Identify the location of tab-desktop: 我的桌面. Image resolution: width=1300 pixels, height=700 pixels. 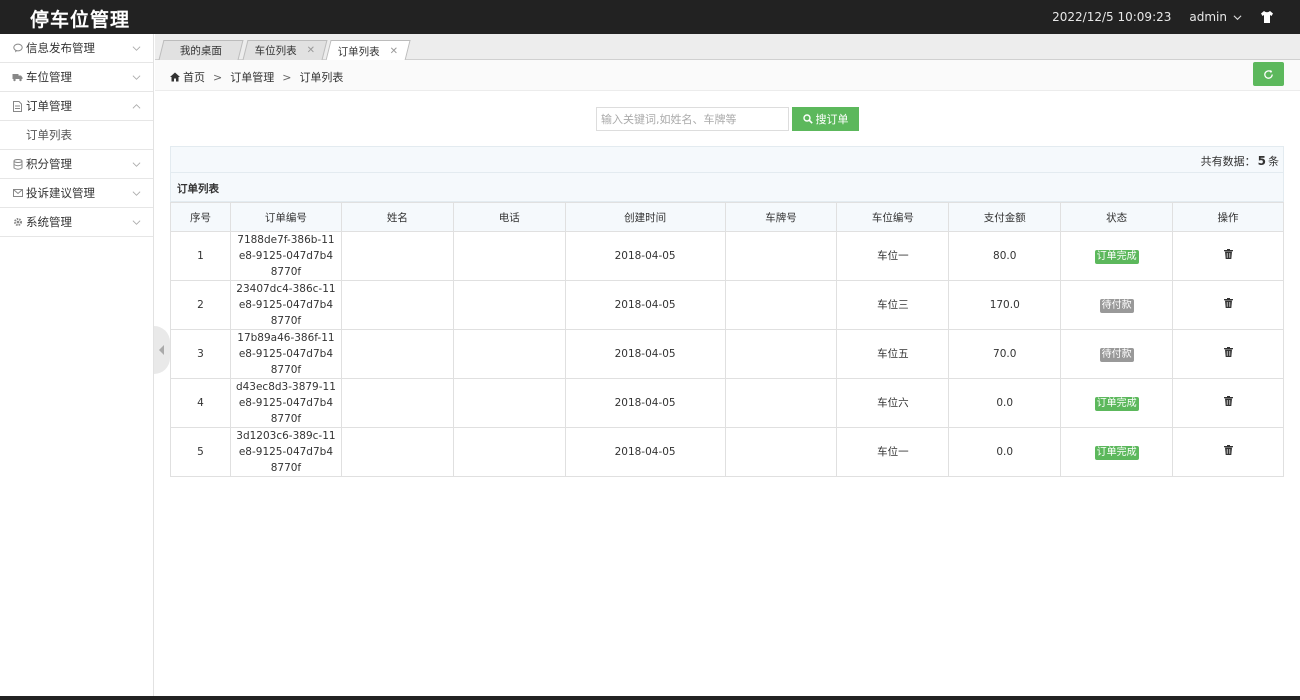
(201, 50).